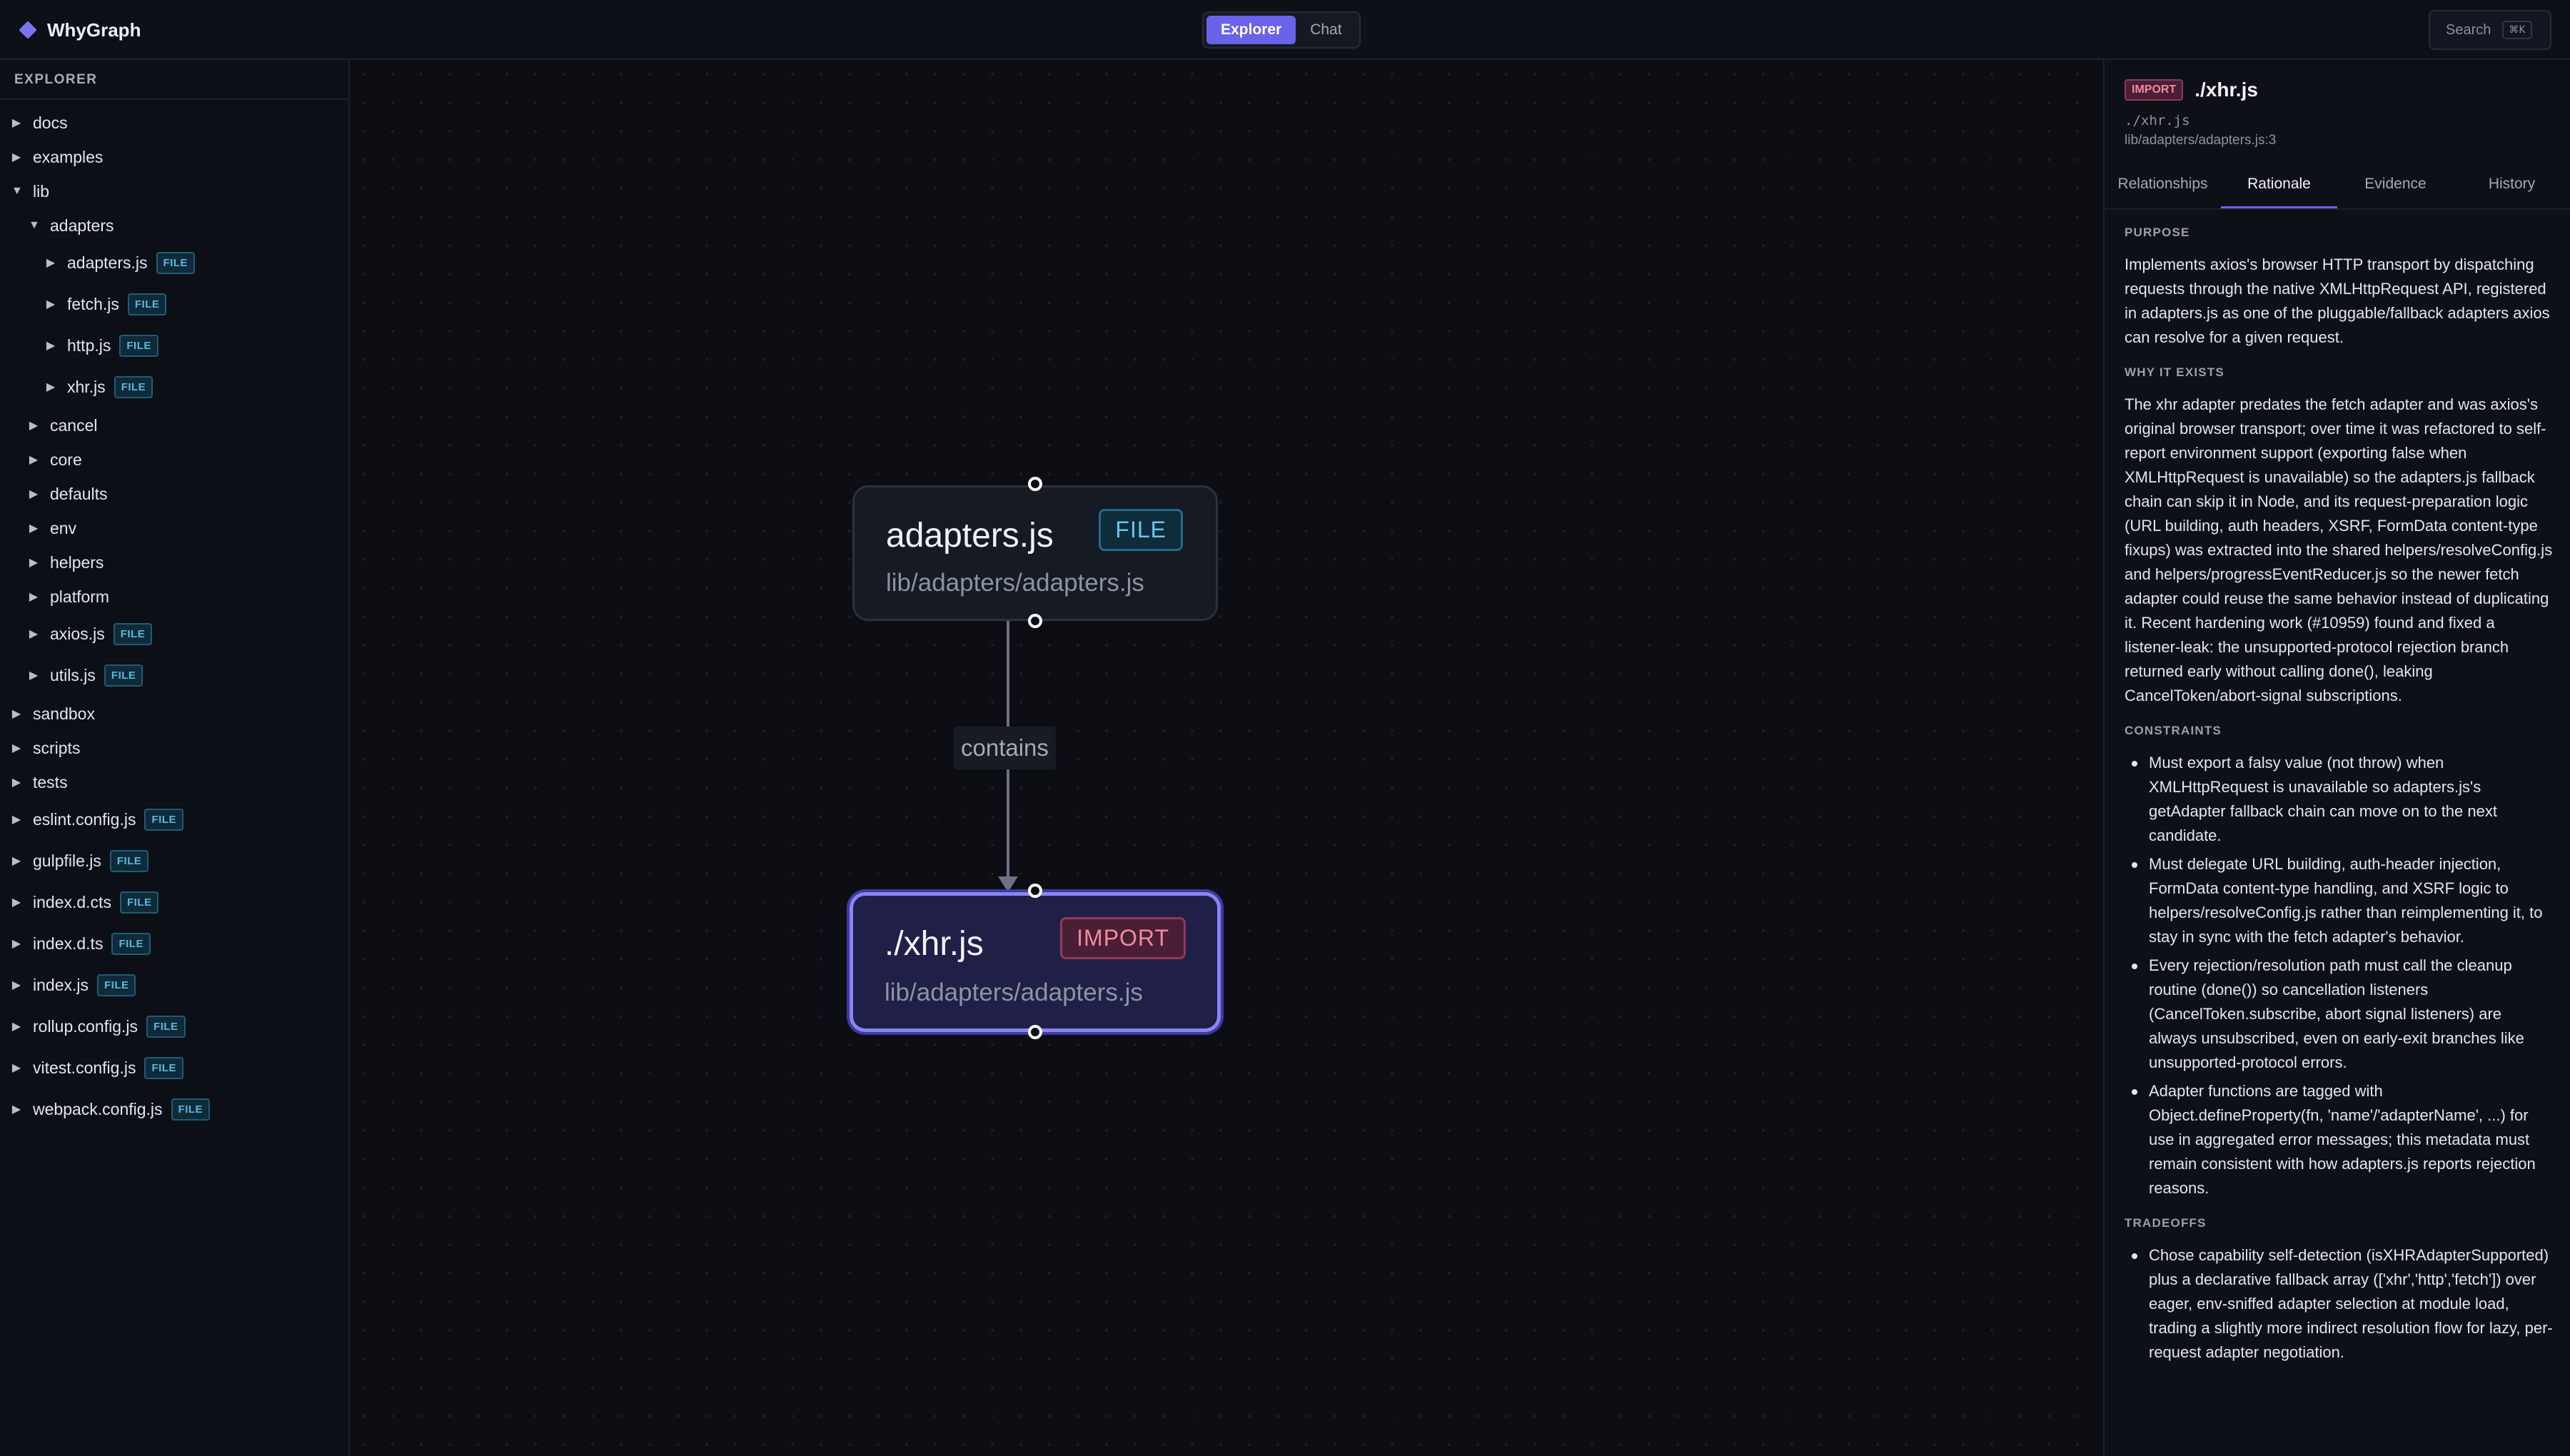 This screenshot has height=1456, width=2570. What do you see at coordinates (94, 30) in the screenshot?
I see `app-name: WhyGraph` at bounding box center [94, 30].